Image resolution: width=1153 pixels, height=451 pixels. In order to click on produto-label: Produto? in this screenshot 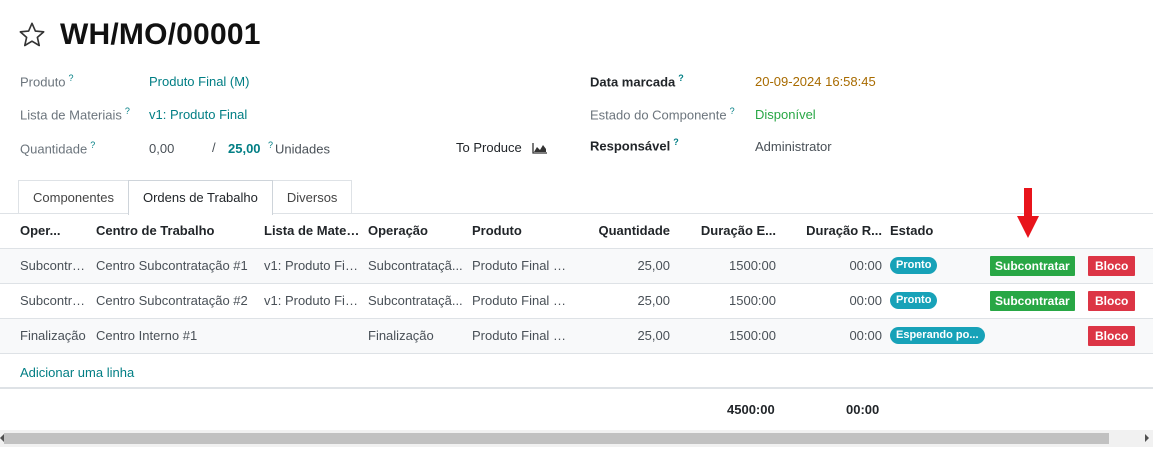, I will do `click(47, 81)`.